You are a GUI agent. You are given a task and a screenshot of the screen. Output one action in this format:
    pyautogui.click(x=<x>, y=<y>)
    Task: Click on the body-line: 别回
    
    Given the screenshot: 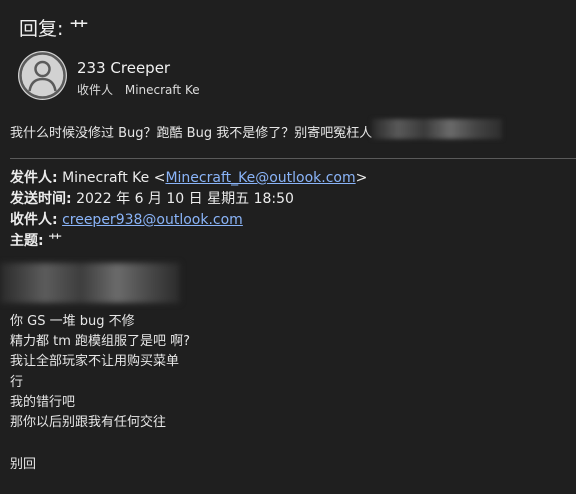 What is the action you would take?
    pyautogui.click(x=23, y=464)
    